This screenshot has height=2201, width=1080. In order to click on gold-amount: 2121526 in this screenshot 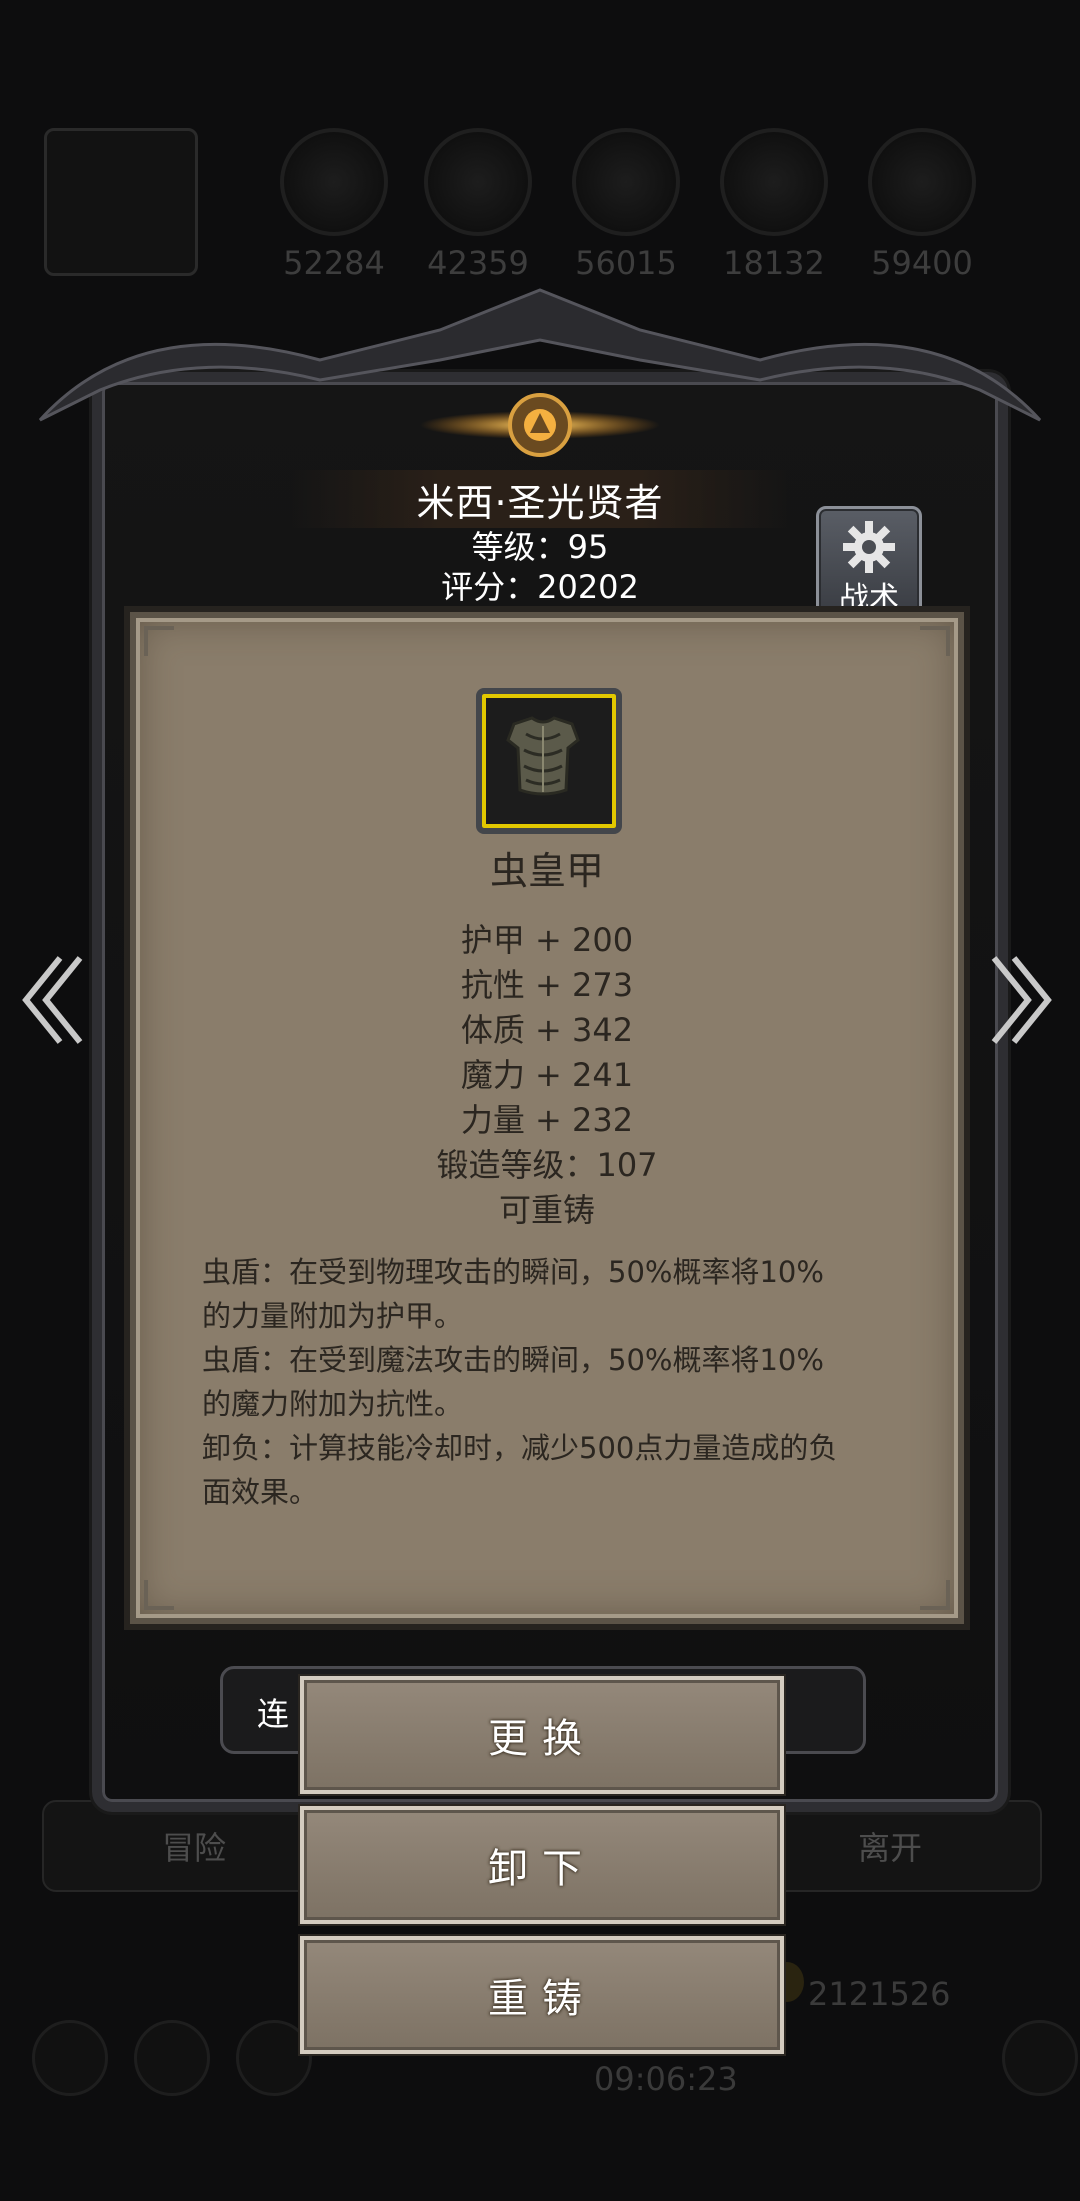, I will do `click(879, 1994)`.